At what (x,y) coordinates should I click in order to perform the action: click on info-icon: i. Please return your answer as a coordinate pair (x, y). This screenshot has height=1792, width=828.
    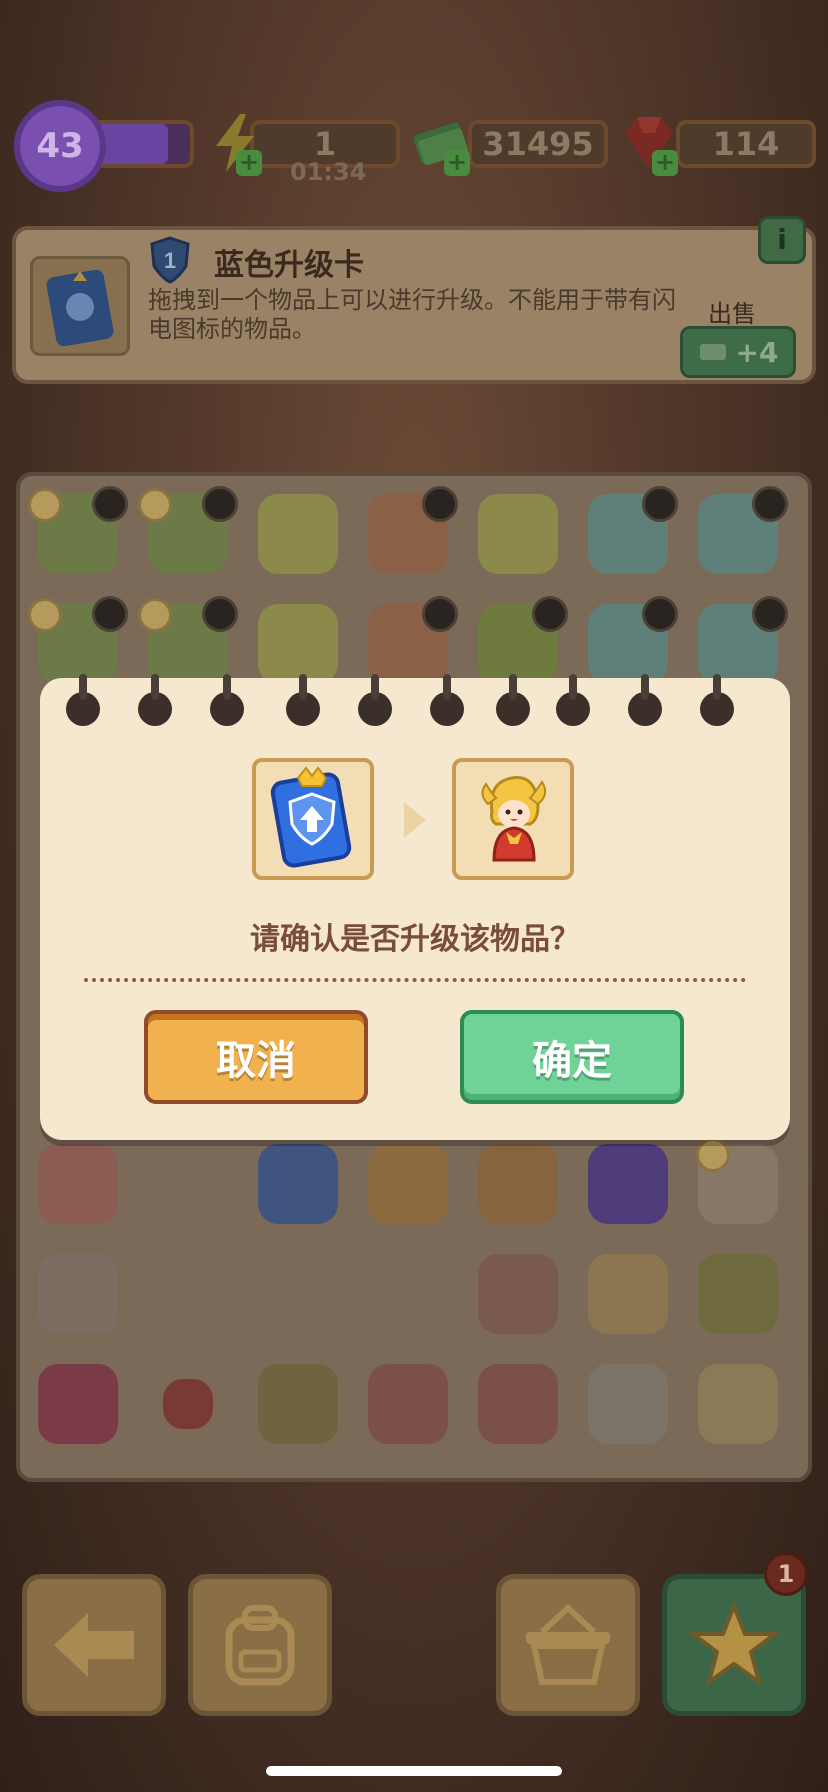
    Looking at the image, I should click on (782, 240).